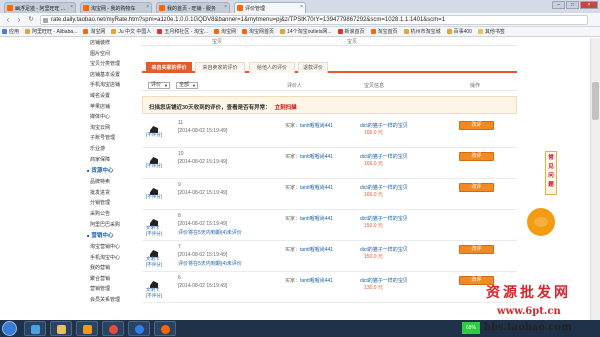 This screenshot has width=600, height=337. I want to click on sidebar-item: 我的营销, so click(108, 268).